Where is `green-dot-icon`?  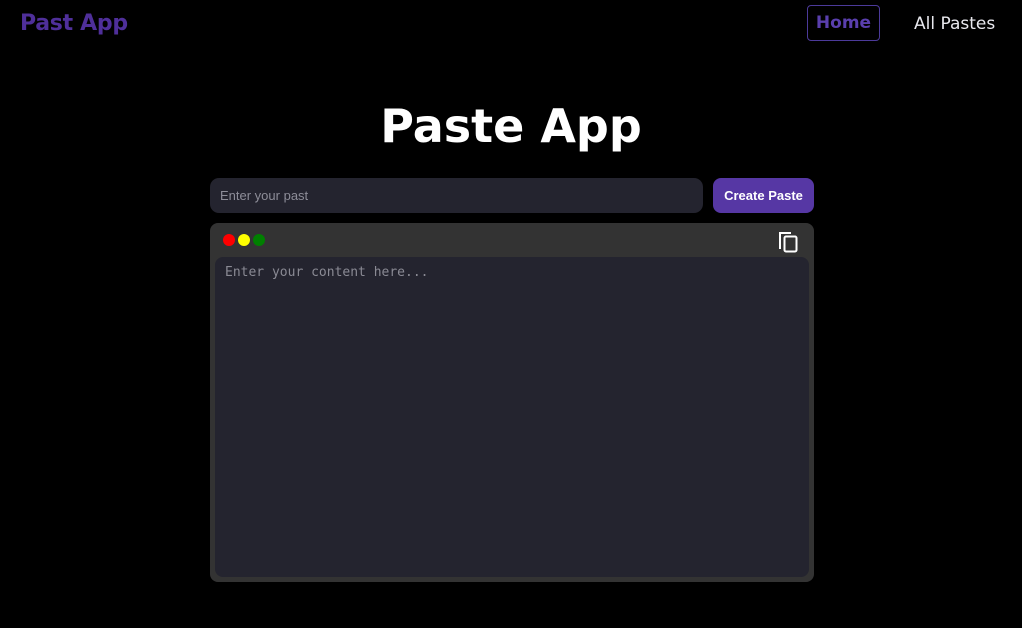 green-dot-icon is located at coordinates (259, 240).